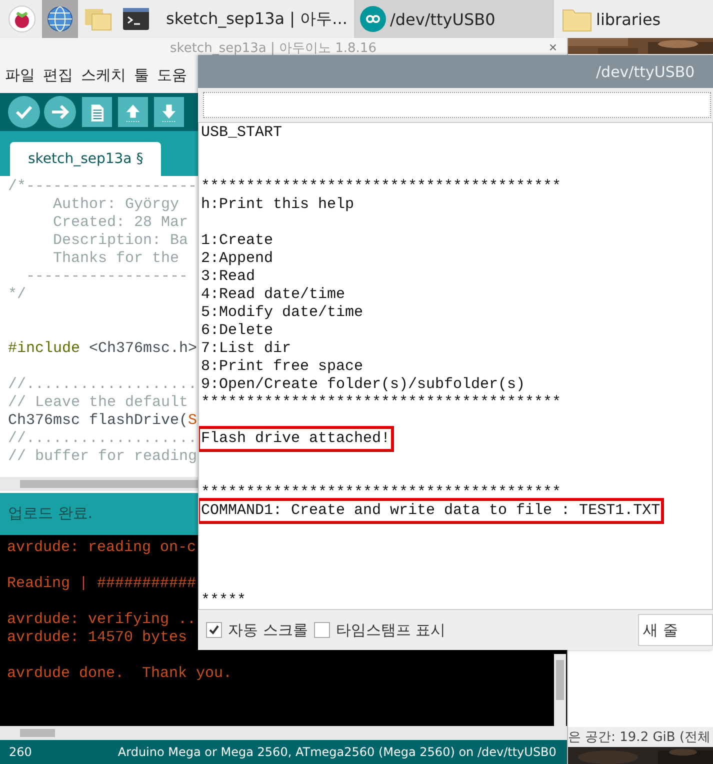 The width and height of the screenshot is (713, 764). What do you see at coordinates (17, 295) in the screenshot?
I see `code-line: */` at bounding box center [17, 295].